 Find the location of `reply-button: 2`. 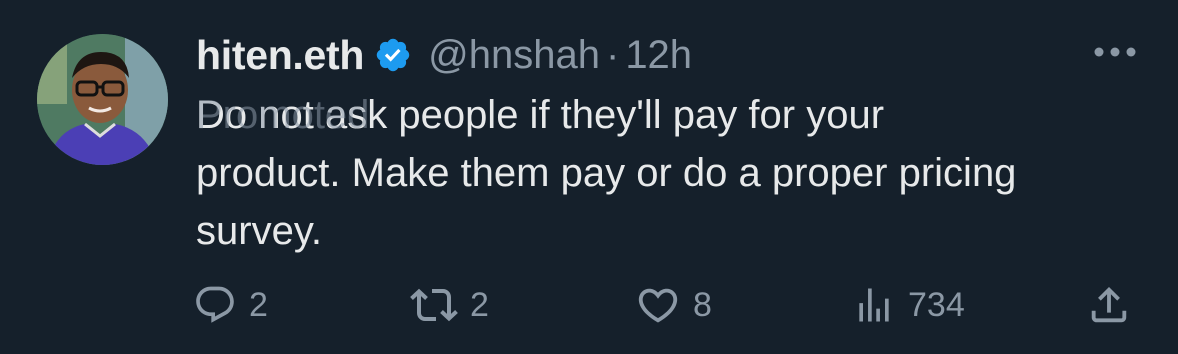

reply-button: 2 is located at coordinates (230, 305).